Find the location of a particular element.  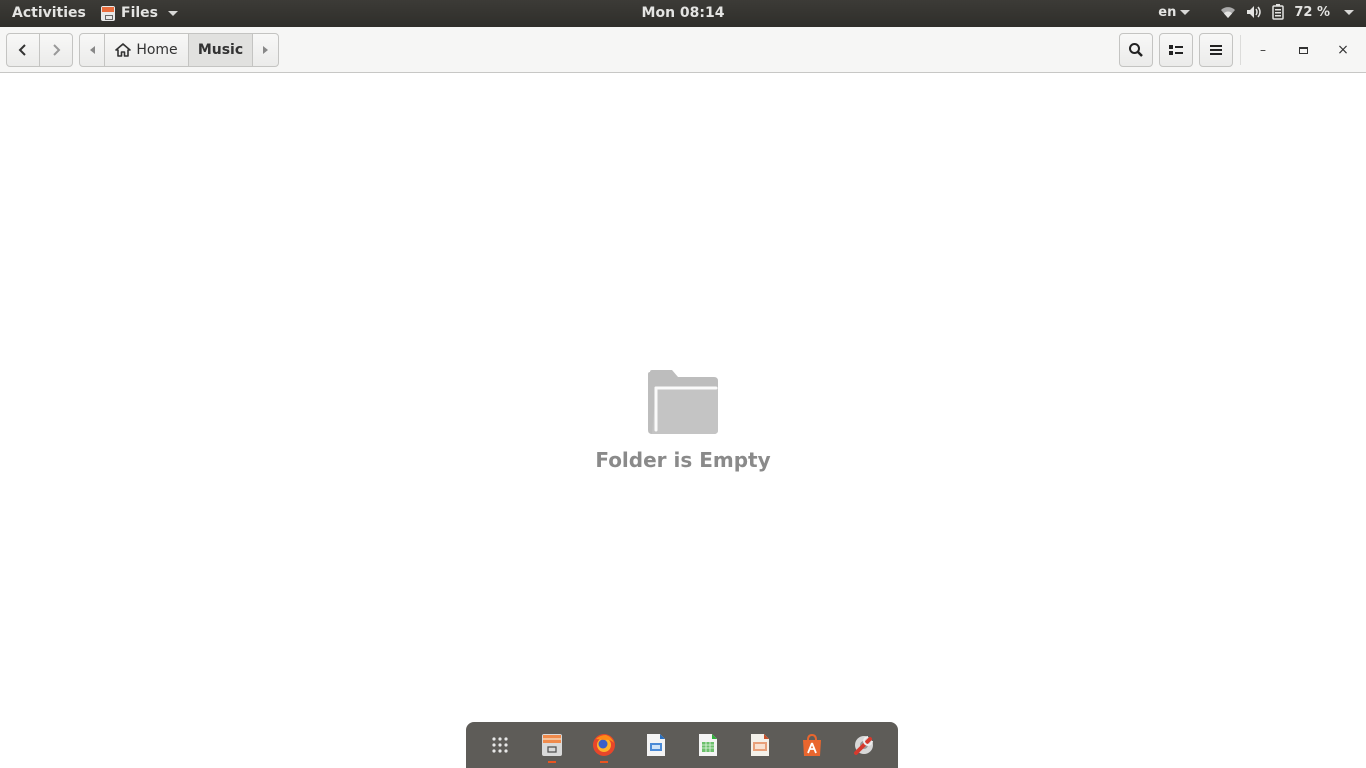

maximize-icon is located at coordinates (1303, 50).